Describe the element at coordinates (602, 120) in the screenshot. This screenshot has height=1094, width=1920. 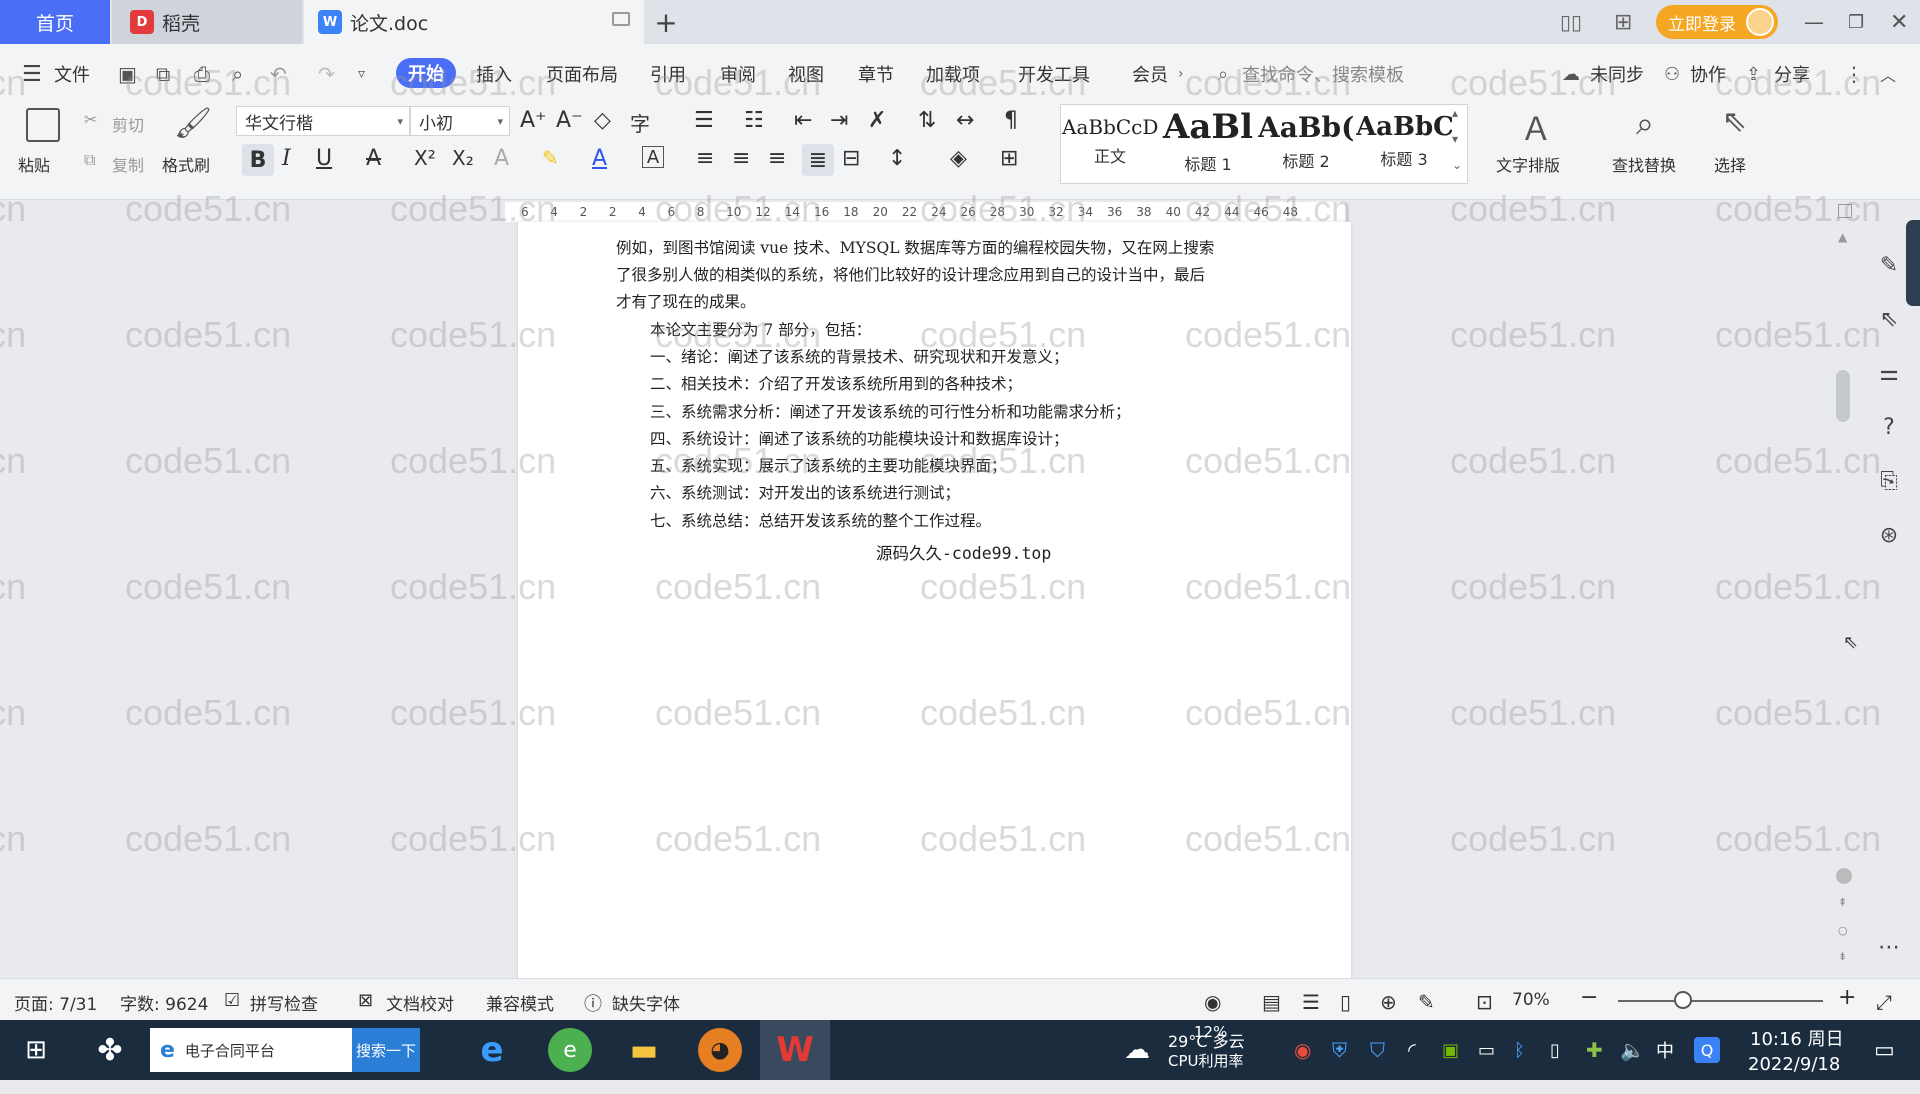
I see `clear-format-icon: ◇` at that location.